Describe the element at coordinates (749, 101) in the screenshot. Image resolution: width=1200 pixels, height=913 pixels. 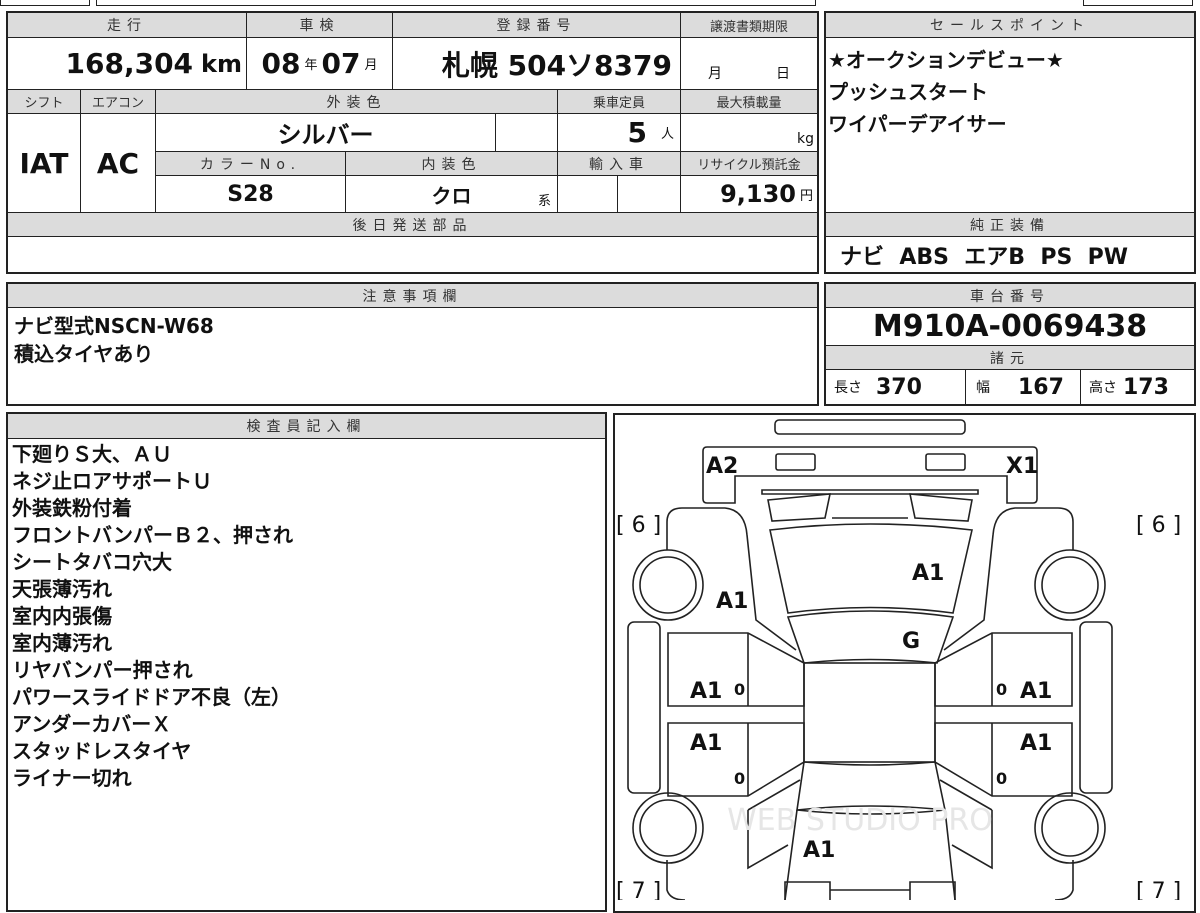
I see `max-load-label: 最大積載量` at that location.